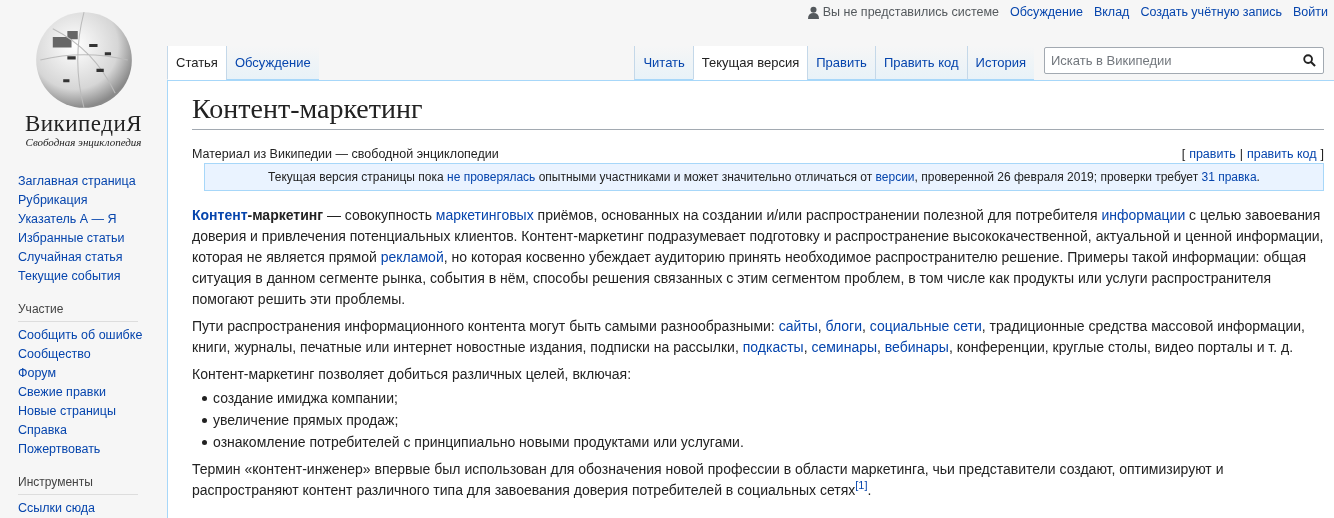  What do you see at coordinates (895, 177) in the screenshot?
I see `link: версии` at bounding box center [895, 177].